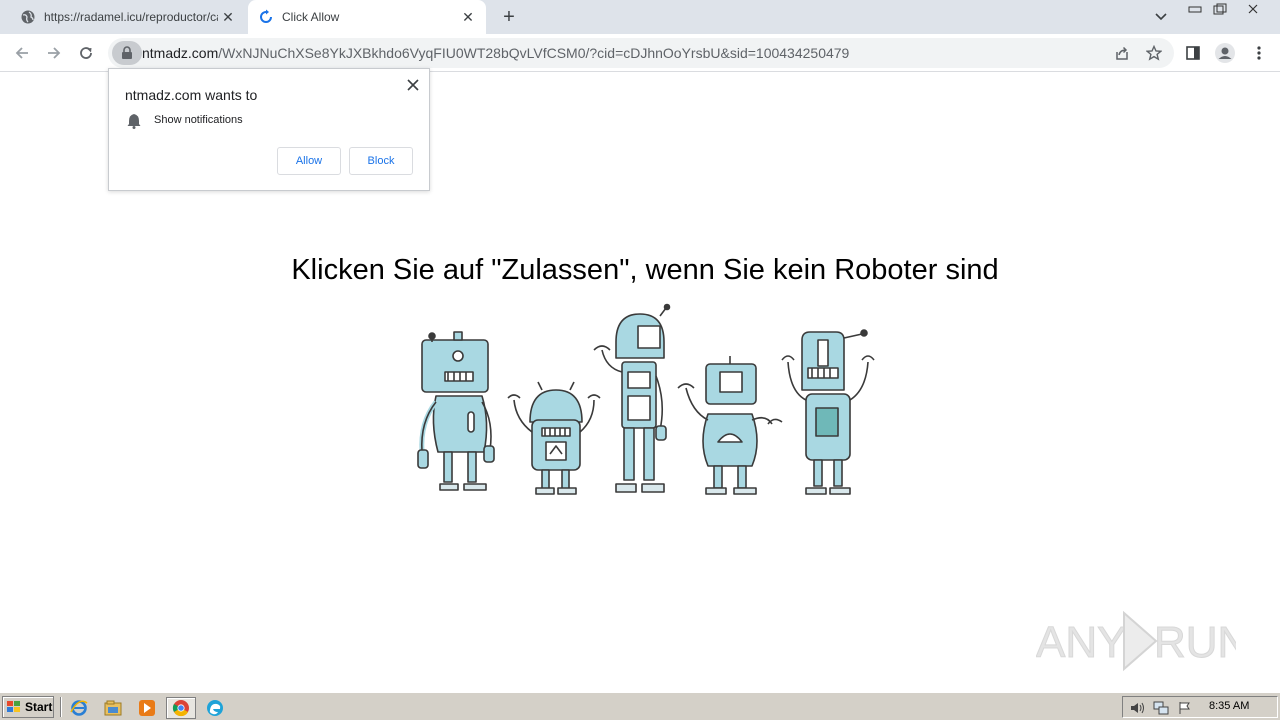  I want to click on taskbar-divider, so click(61, 707).